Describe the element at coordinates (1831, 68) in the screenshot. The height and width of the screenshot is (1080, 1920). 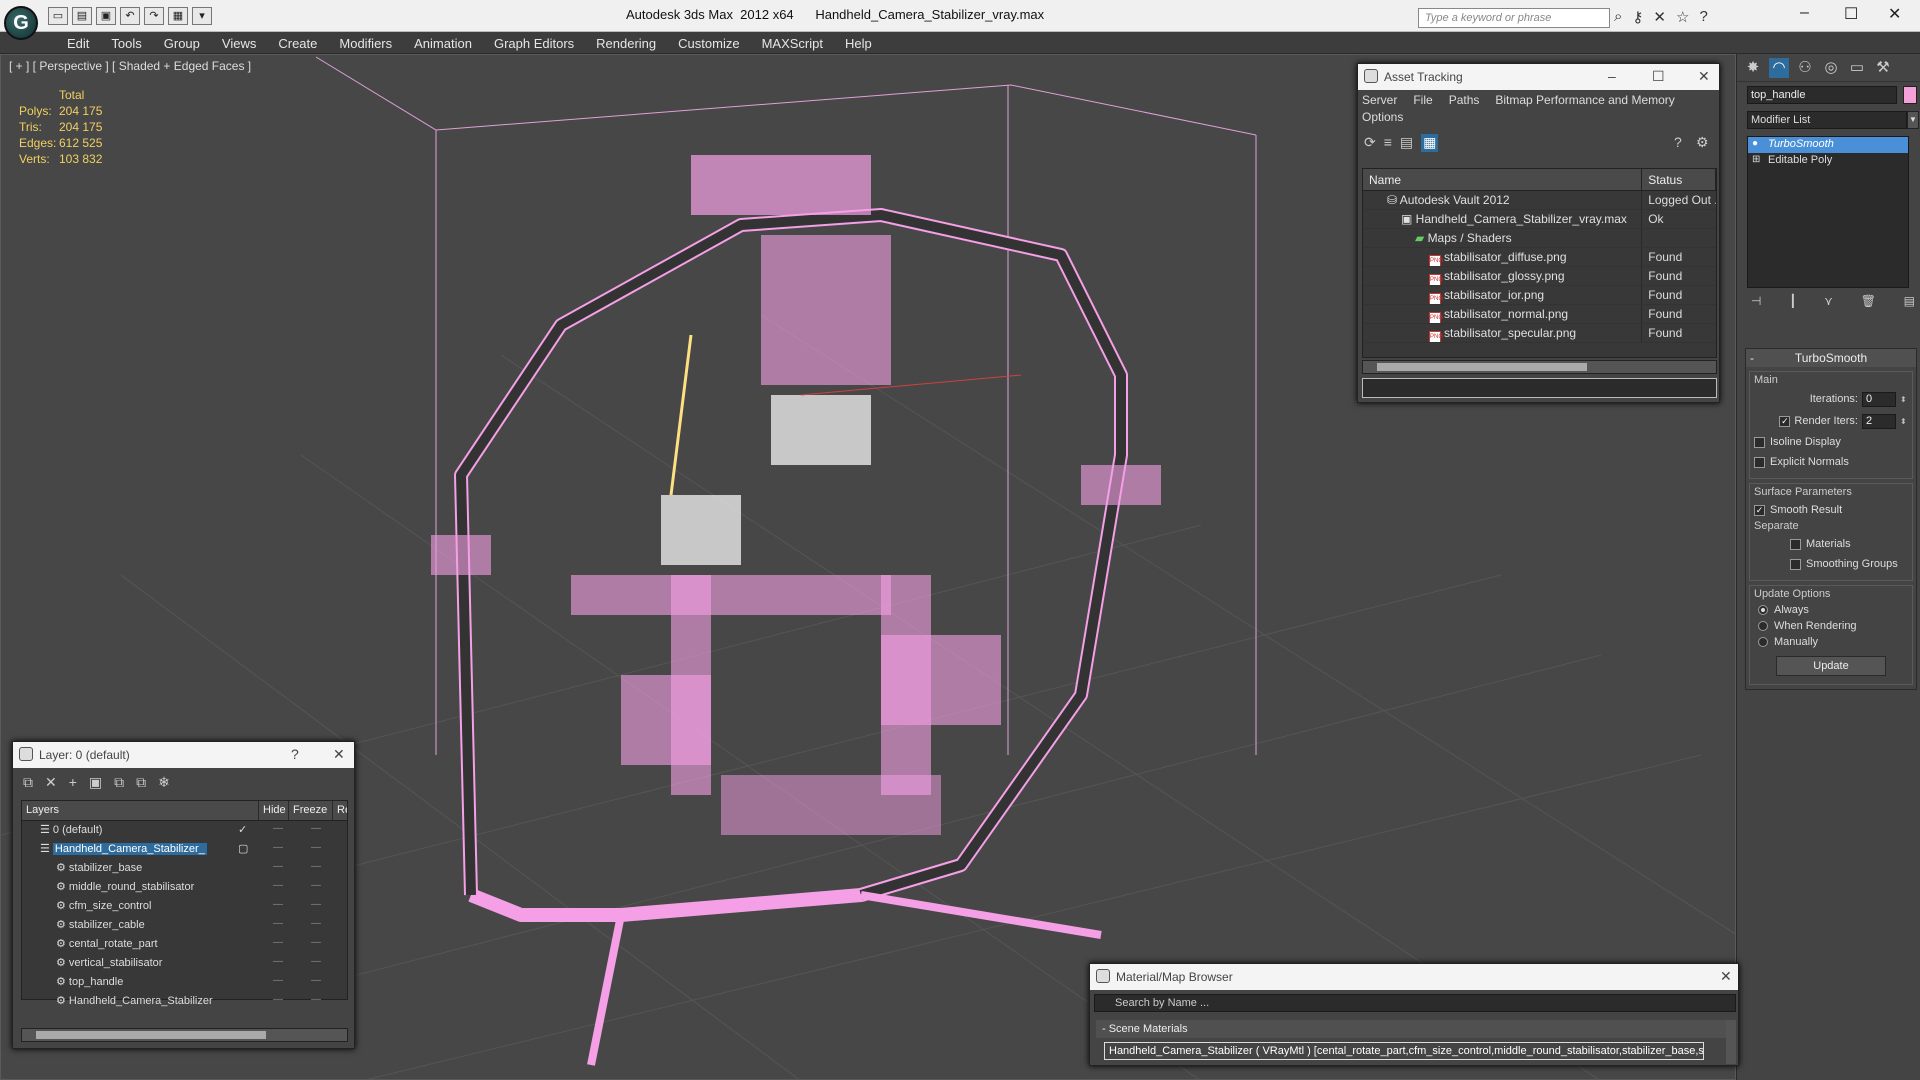
I see `motion-tab-icon: ◎` at that location.